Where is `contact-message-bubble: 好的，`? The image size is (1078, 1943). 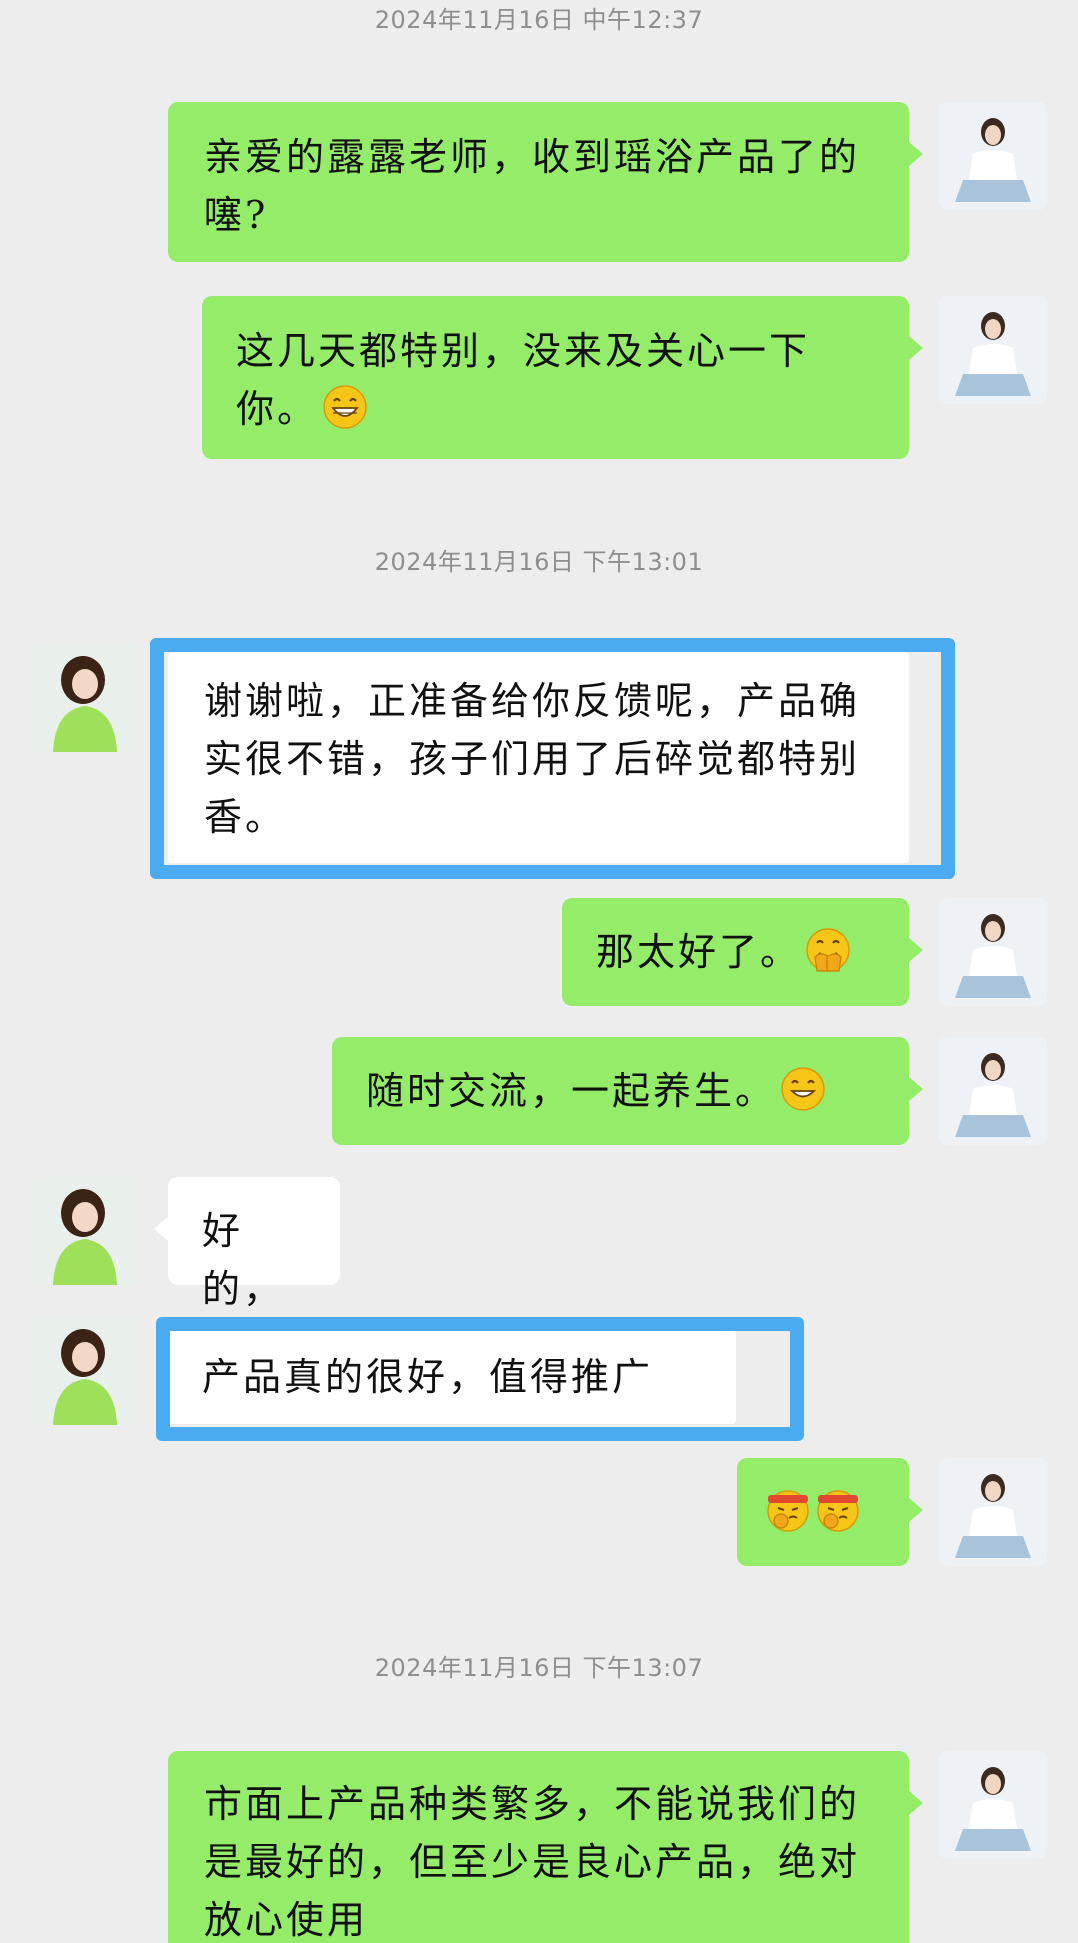
contact-message-bubble: 好的， is located at coordinates (247, 1244).